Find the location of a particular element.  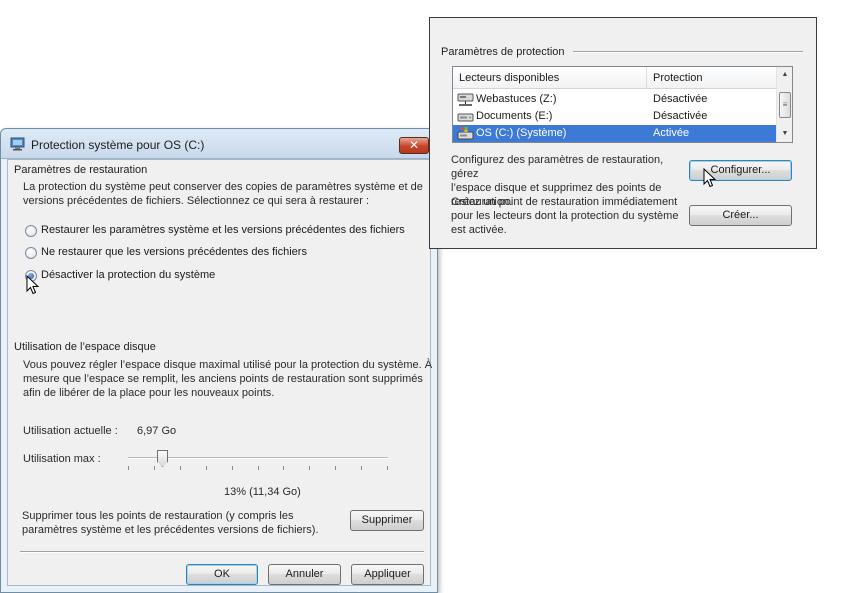

protection-group-title: Paramètres de protection is located at coordinates (503, 52).